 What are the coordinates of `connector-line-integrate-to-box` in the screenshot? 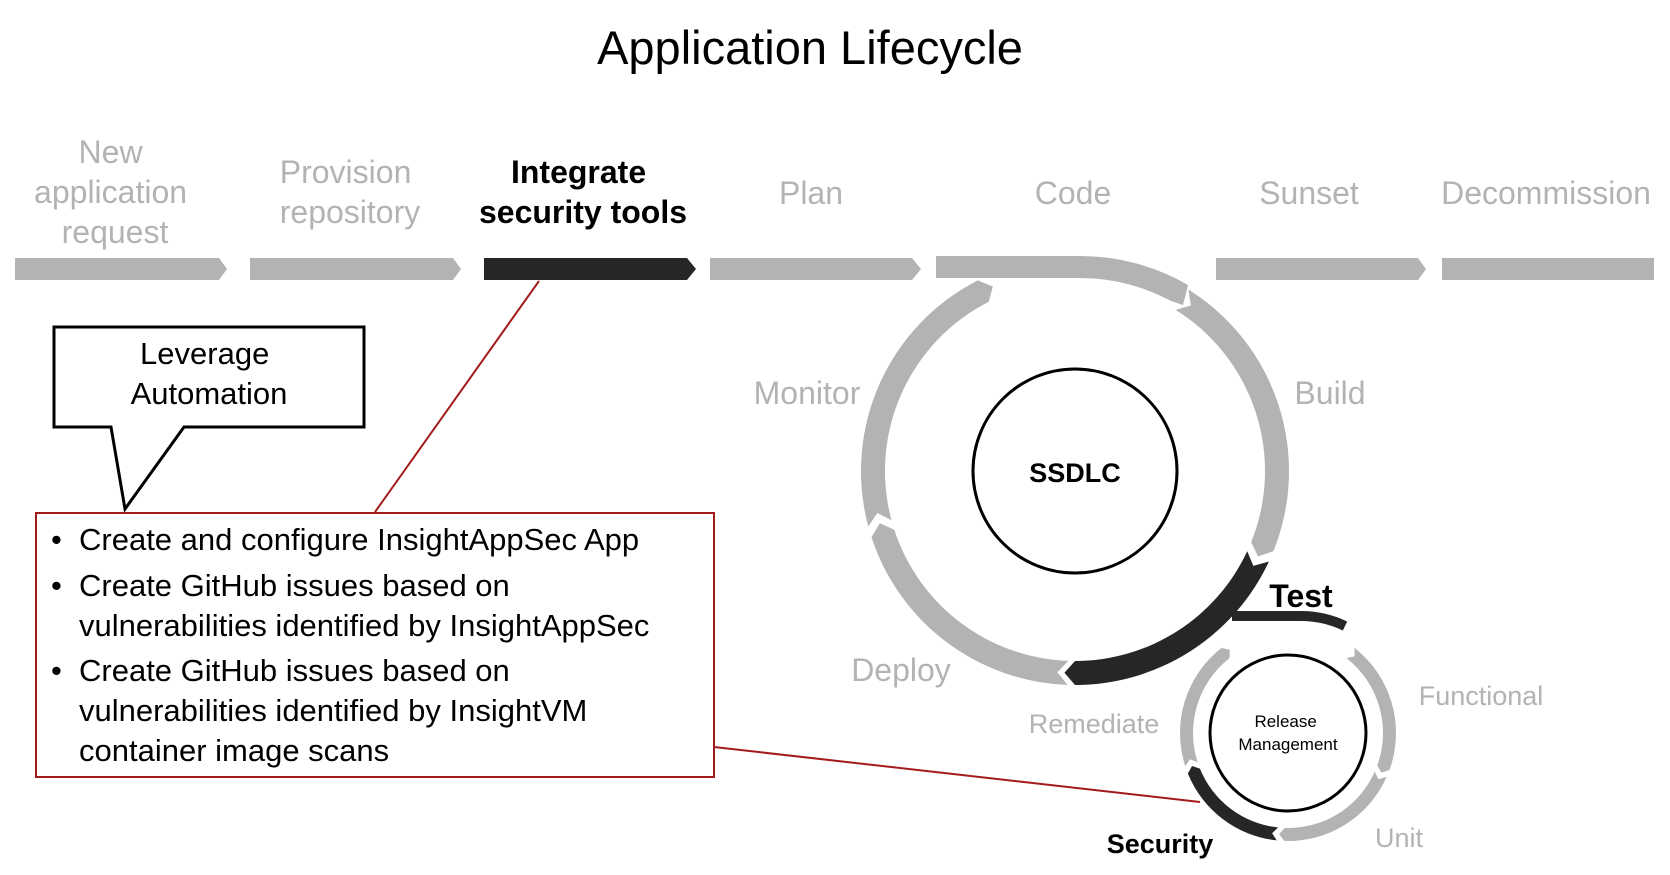 It's located at (457, 396).